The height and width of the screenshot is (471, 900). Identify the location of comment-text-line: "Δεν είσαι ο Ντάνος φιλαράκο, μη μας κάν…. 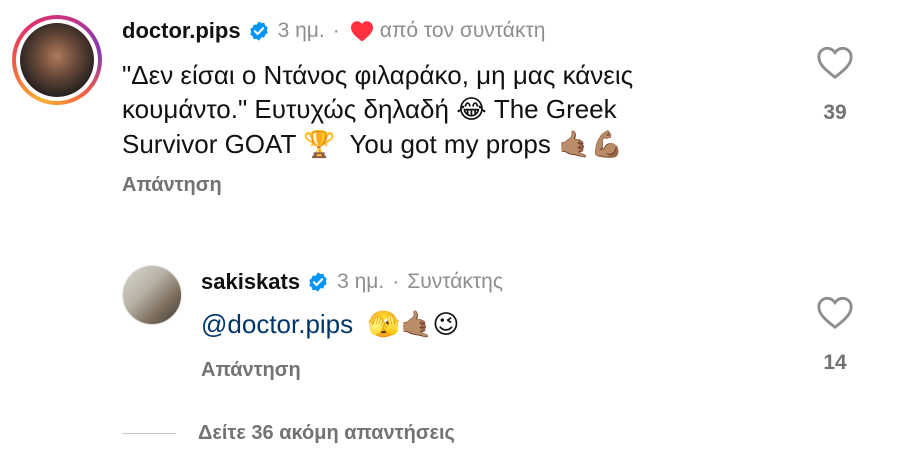
(378, 75).